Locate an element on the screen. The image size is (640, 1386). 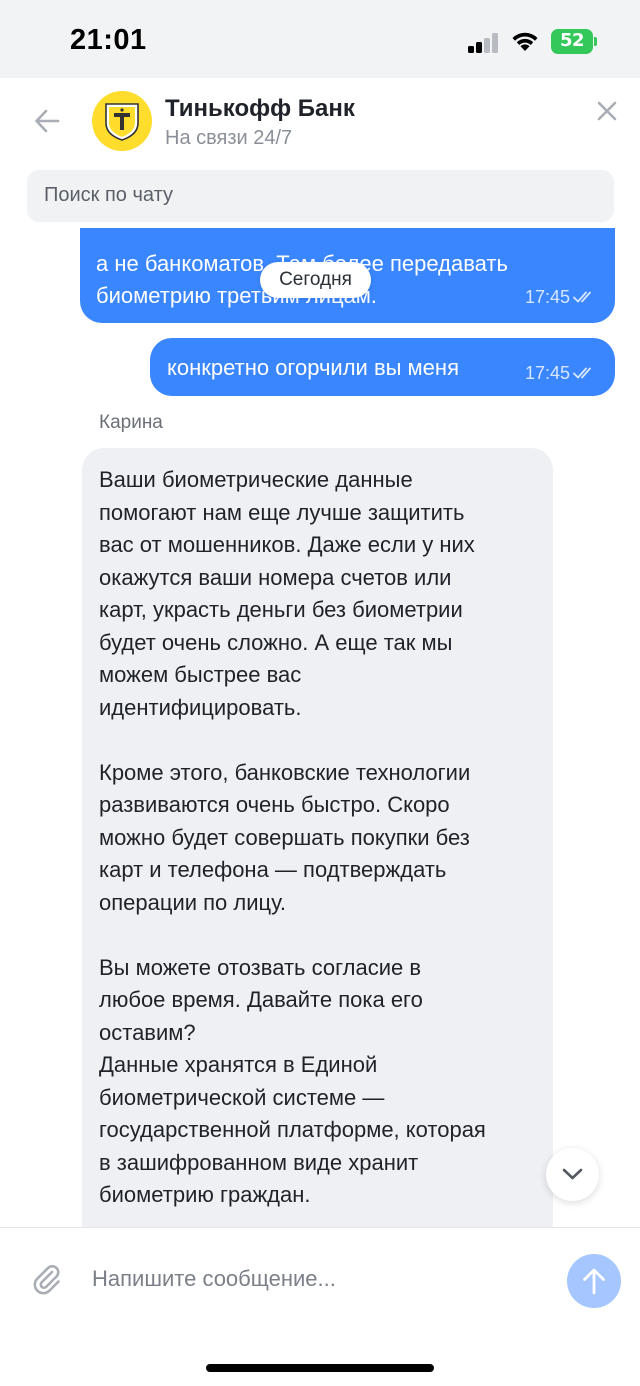
message-line: Кроме этого, банковские технологии is located at coordinates (285, 772).